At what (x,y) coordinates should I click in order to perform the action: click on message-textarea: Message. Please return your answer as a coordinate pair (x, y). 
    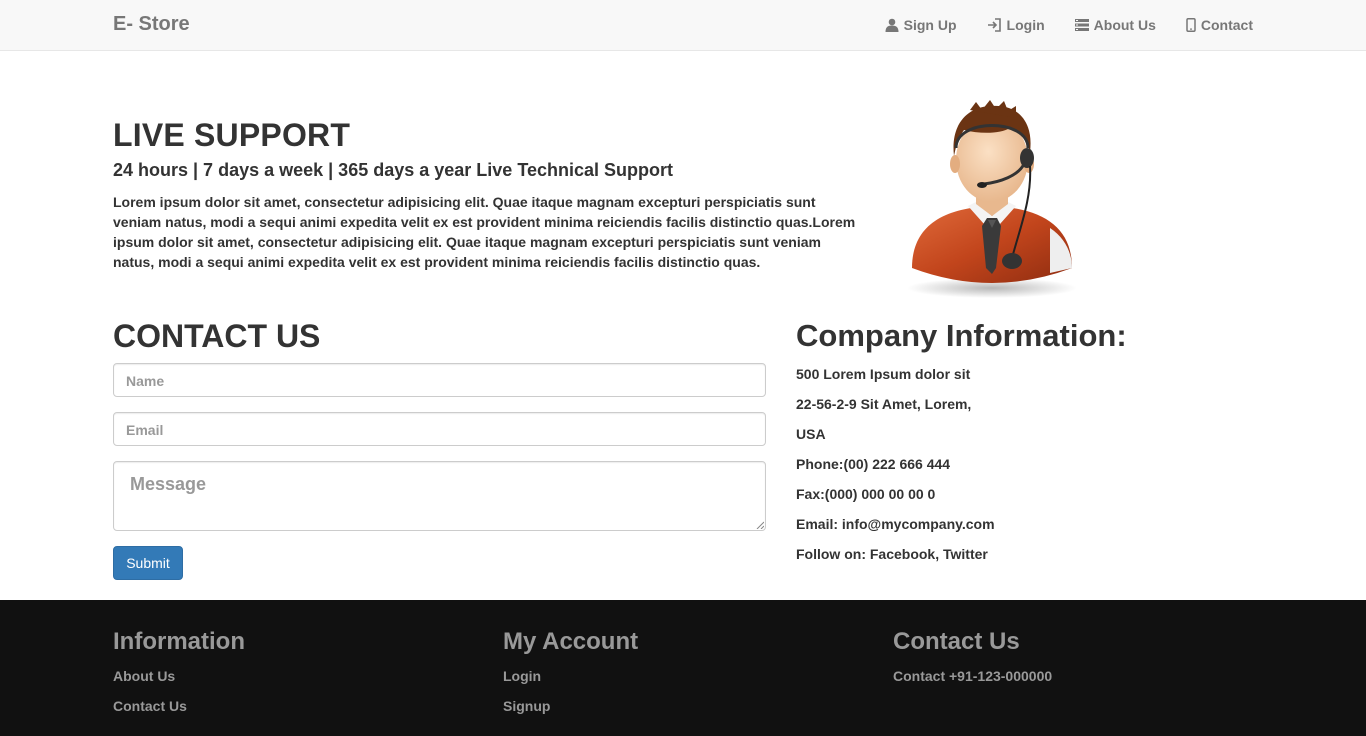
    Looking at the image, I should click on (439, 496).